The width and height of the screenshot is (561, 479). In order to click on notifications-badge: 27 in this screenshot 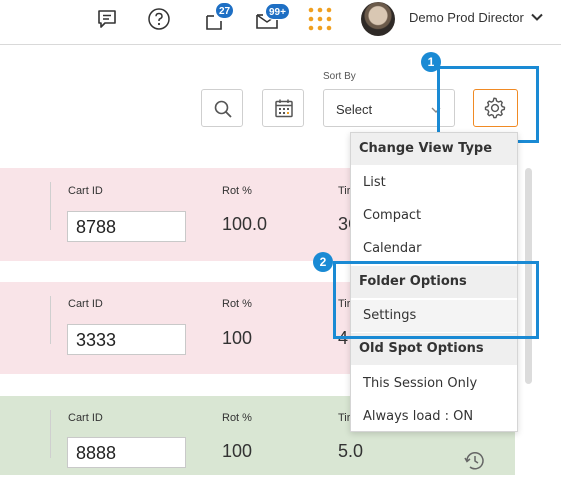, I will do `click(225, 10)`.